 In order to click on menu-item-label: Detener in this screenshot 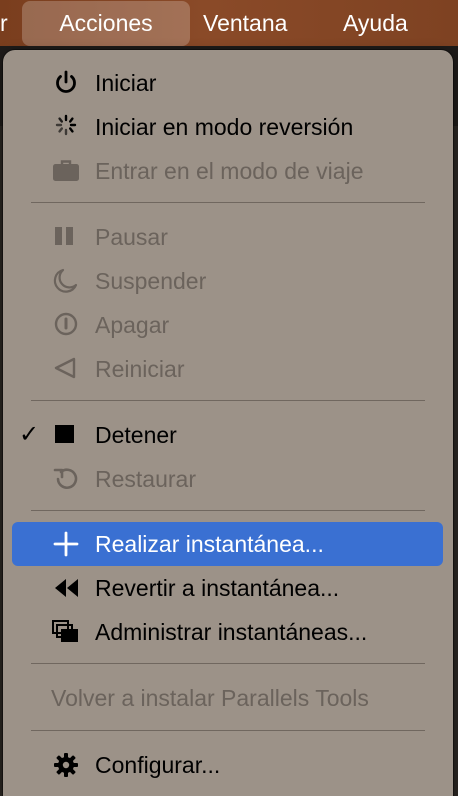, I will do `click(136, 435)`.